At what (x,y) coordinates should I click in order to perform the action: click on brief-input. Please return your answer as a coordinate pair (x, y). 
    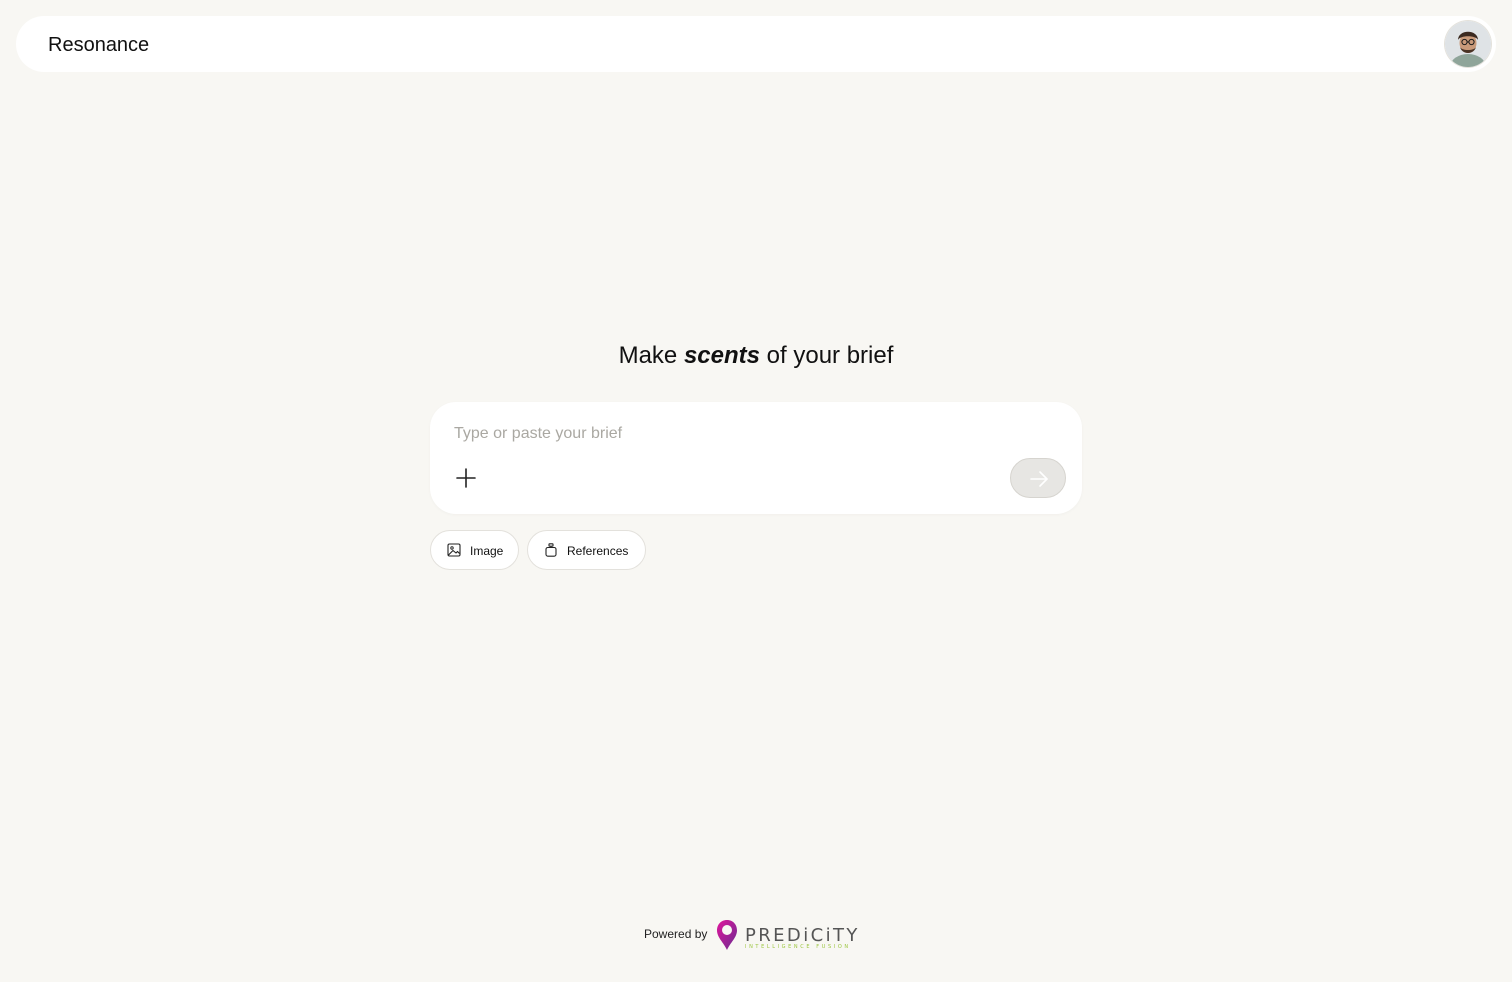
    Looking at the image, I should click on (734, 434).